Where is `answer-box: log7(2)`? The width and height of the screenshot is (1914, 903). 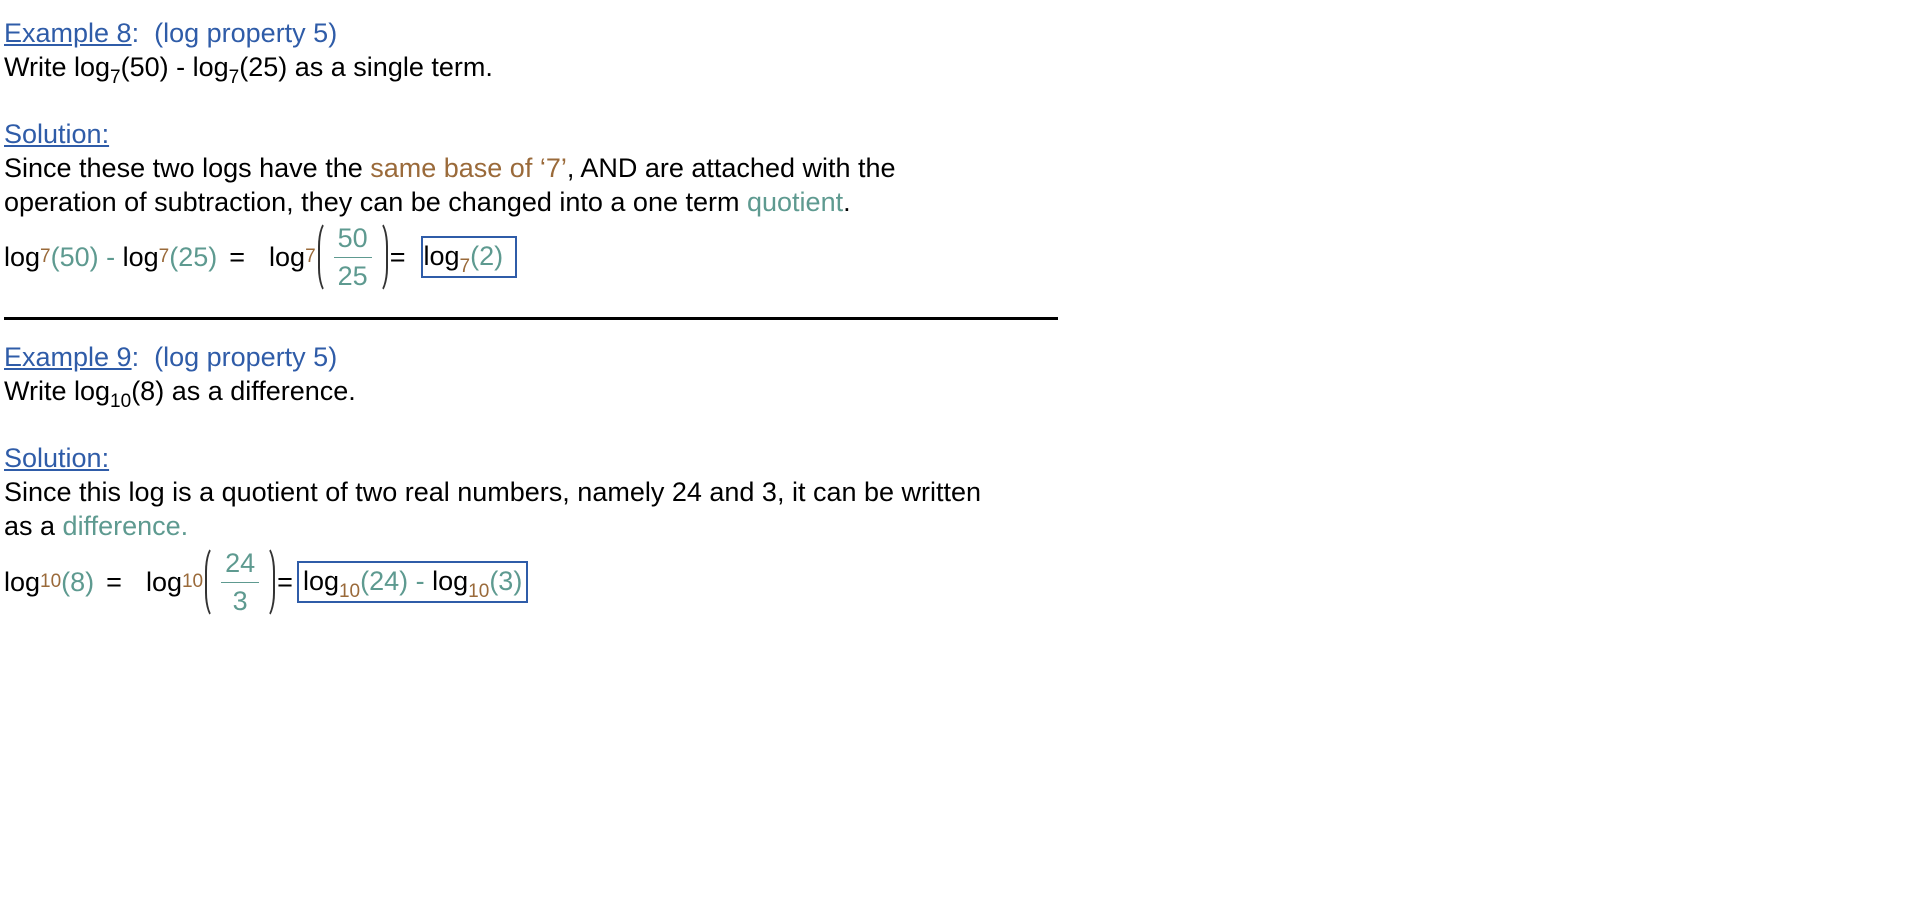
answer-box: log7(2) is located at coordinates (469, 257).